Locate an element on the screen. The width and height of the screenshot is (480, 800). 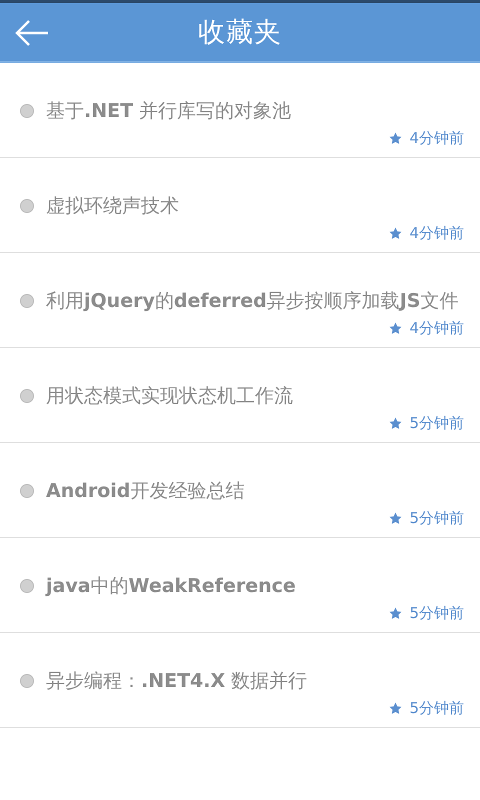
page-title: 收藏夹 is located at coordinates (240, 33).